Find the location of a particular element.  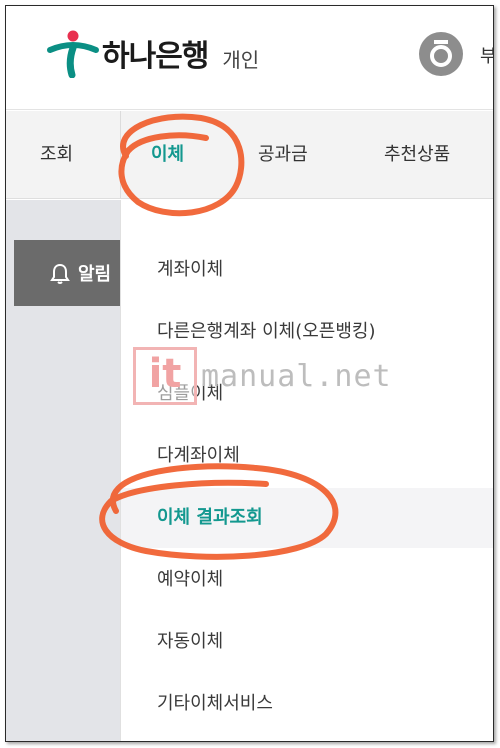

menu-item-scheduled-transfer: 예약이체 is located at coordinates (190, 580).